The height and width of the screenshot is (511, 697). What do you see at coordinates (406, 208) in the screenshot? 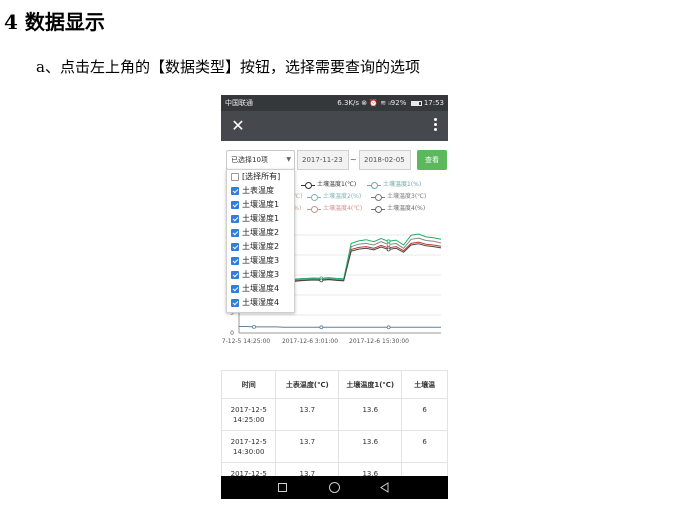
I see `legend-label: 土壤温度4(%)` at bounding box center [406, 208].